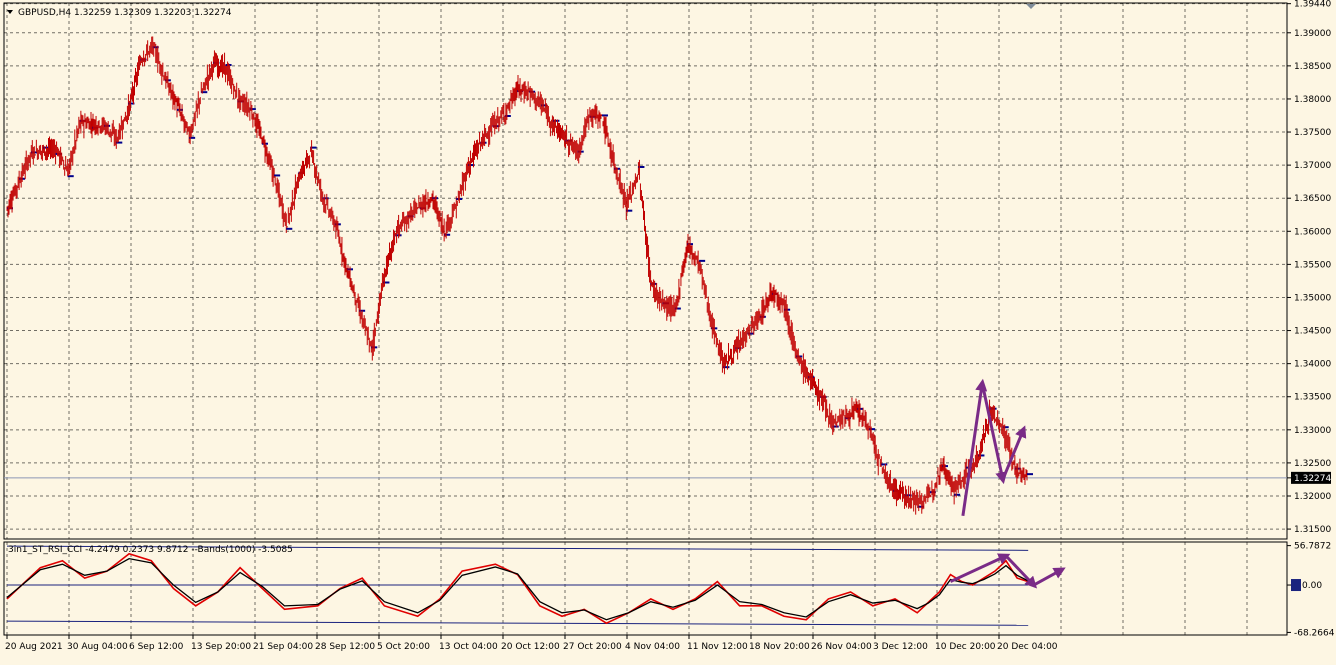  Describe the element at coordinates (1312, 332) in the screenshot. I see `price-label: 1.34500` at that location.